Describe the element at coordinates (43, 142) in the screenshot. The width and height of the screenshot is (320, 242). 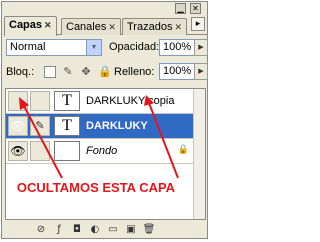
I see `arrow-line-left` at that location.